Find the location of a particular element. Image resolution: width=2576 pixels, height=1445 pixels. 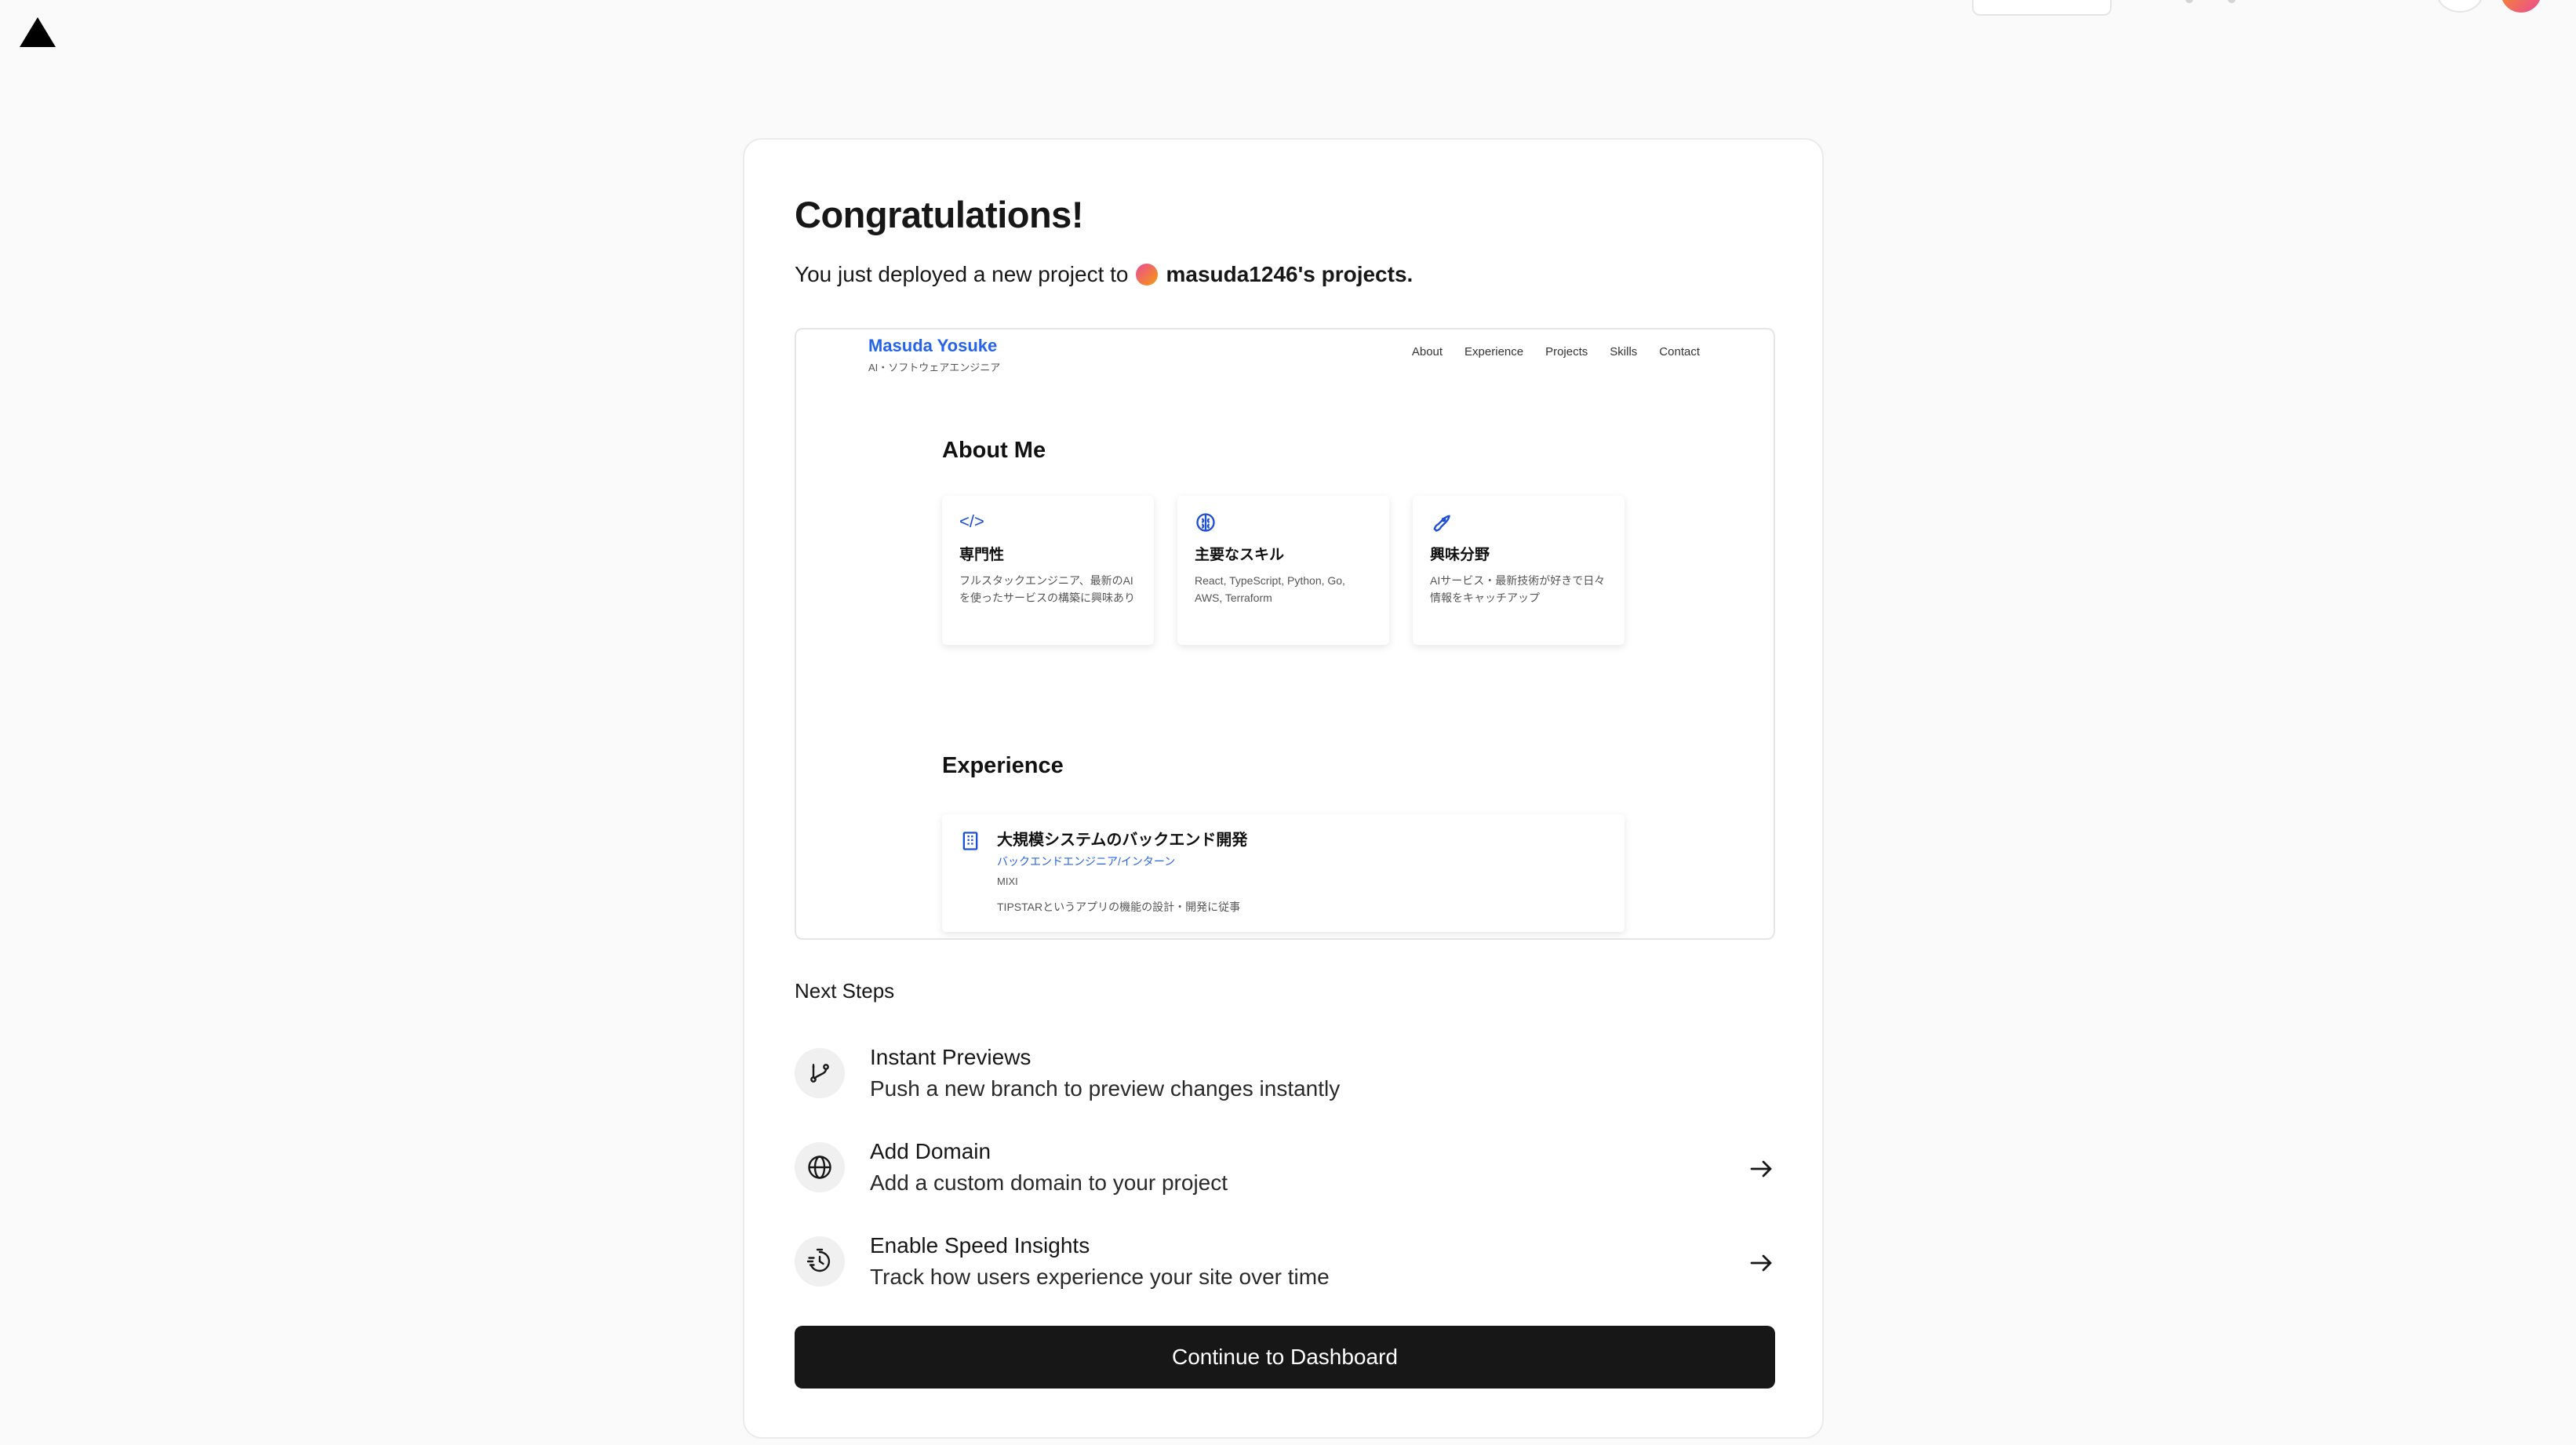

preview-nav: About Experience Projects Skills Contact is located at coordinates (1556, 352).